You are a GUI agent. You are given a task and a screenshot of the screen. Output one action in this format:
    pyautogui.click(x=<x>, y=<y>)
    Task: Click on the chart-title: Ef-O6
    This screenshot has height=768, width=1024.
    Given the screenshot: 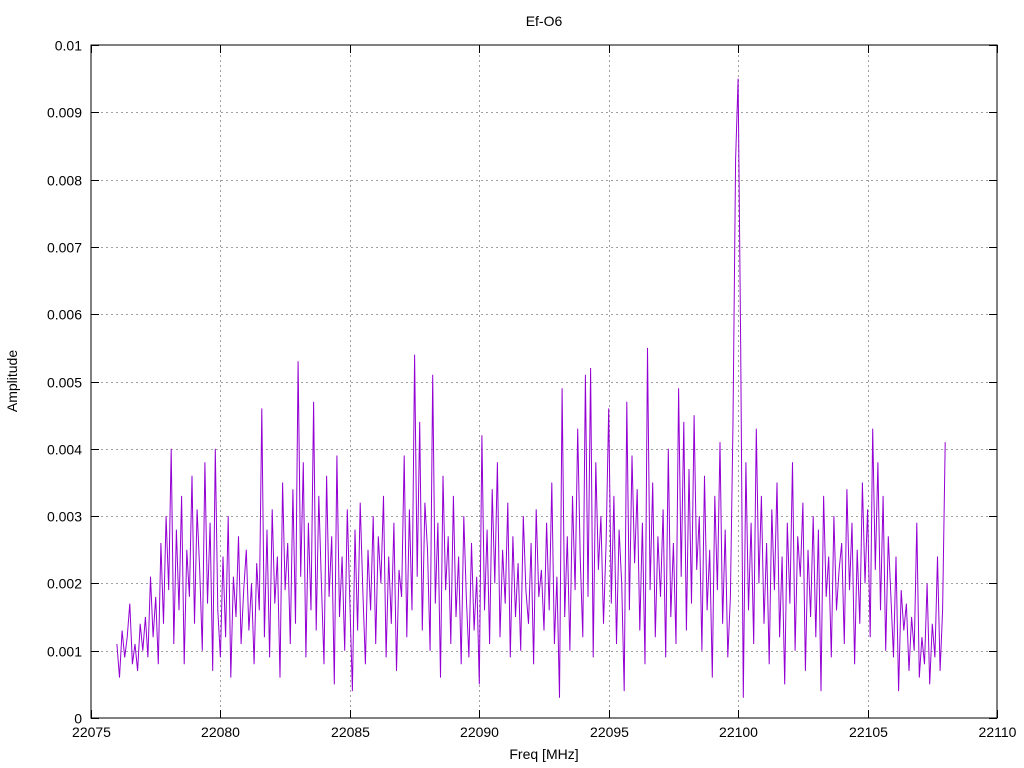 What is the action you would take?
    pyautogui.click(x=544, y=21)
    